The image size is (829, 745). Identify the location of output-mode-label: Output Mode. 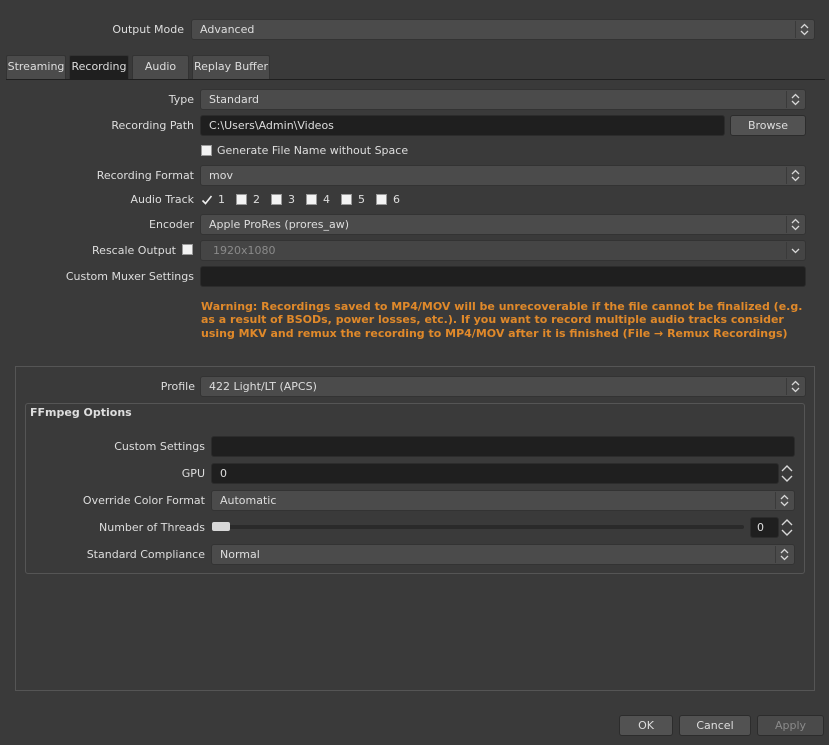
(148, 29).